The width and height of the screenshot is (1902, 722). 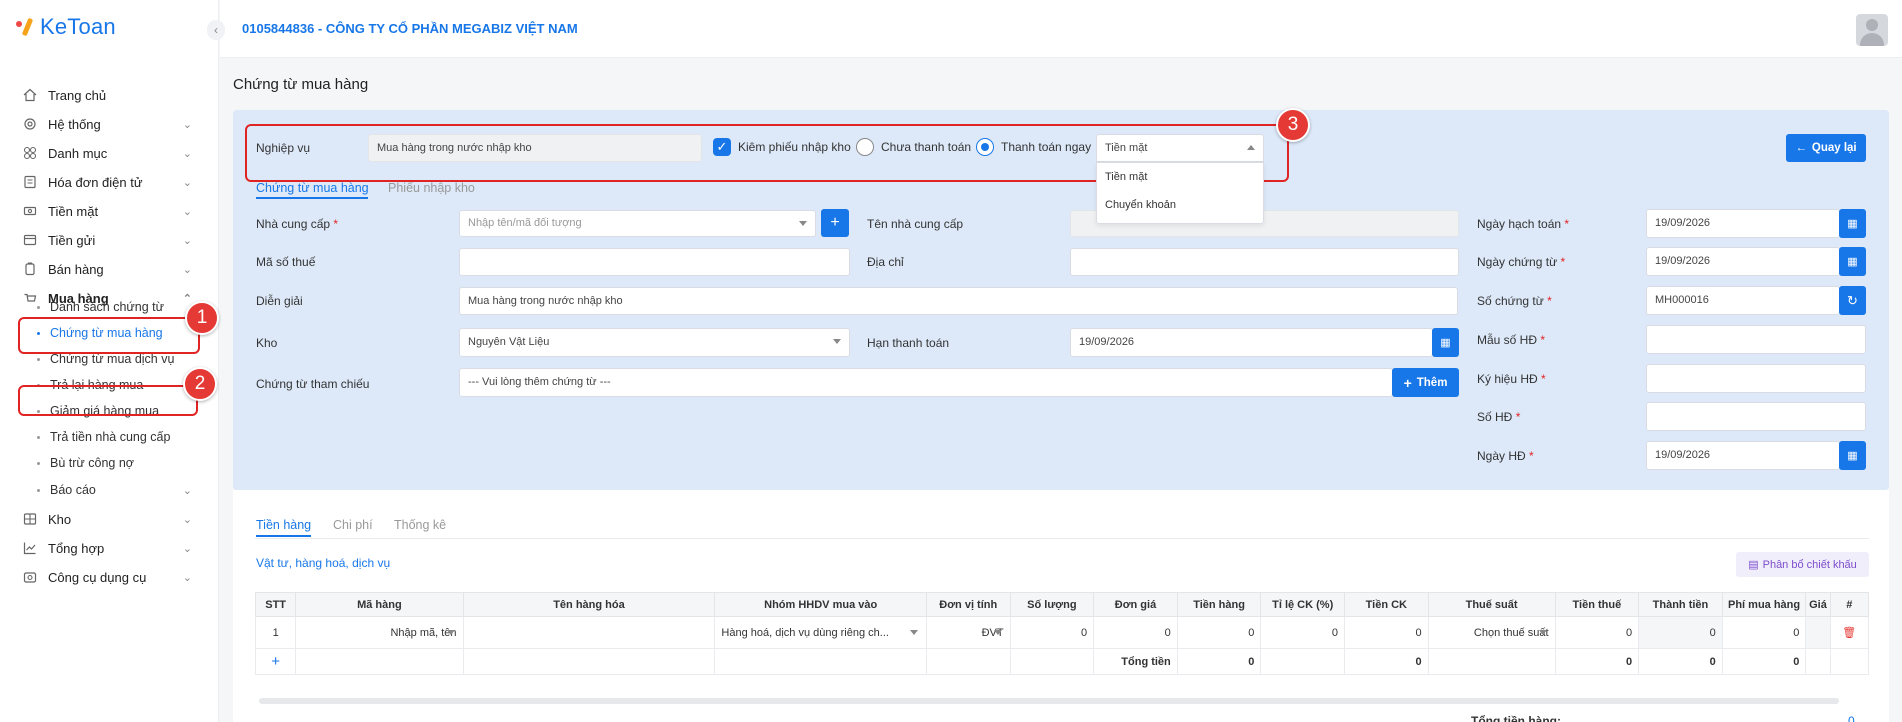 I want to click on sidebar-item-ban-hang: Bán hàng ⌄, so click(x=107, y=269).